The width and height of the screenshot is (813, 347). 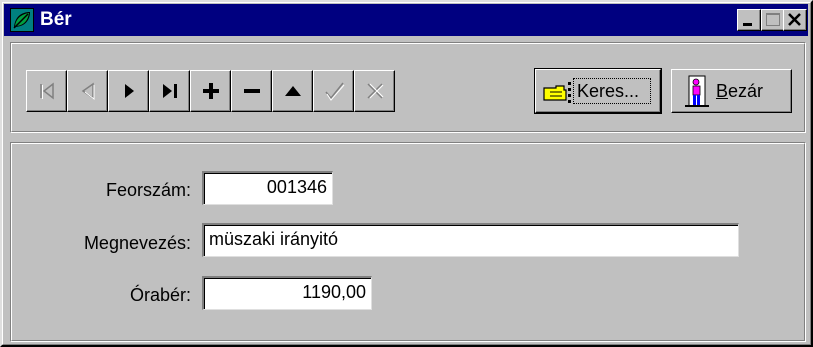 What do you see at coordinates (557, 92) in the screenshot?
I see `pointing-hand-icon` at bounding box center [557, 92].